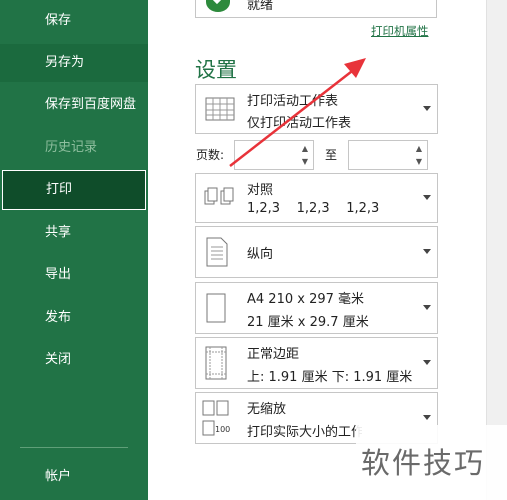 The image size is (507, 500). What do you see at coordinates (423, 463) in the screenshot?
I see `watermark-text: 软件技巧` at bounding box center [423, 463].